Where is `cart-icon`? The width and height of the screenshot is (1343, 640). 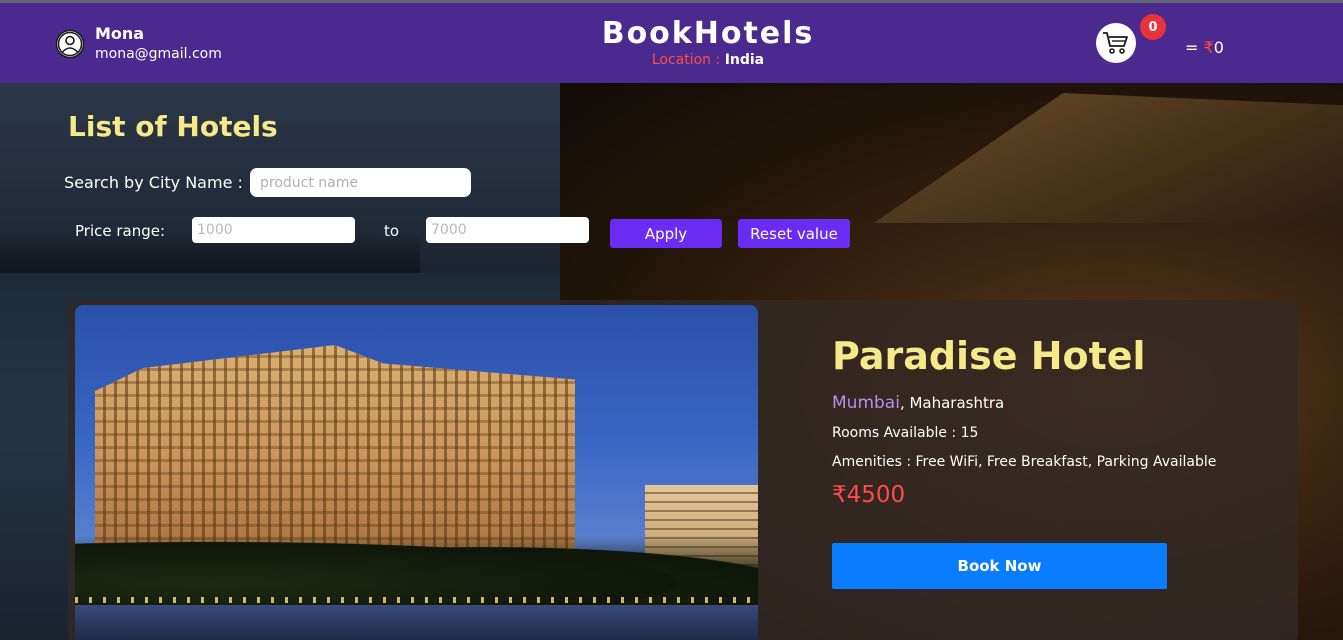 cart-icon is located at coordinates (1115, 43).